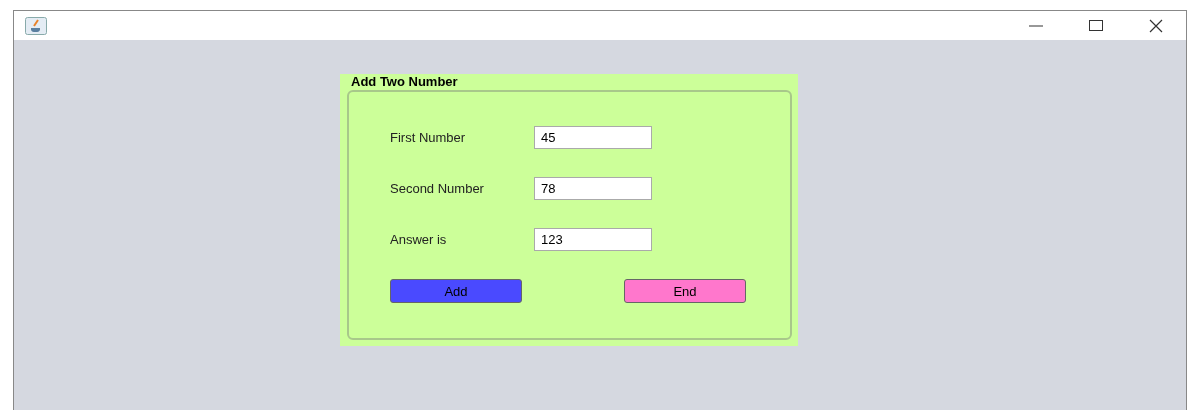 This screenshot has width=1191, height=410. What do you see at coordinates (36, 25) in the screenshot?
I see `coffee-cup-icon` at bounding box center [36, 25].